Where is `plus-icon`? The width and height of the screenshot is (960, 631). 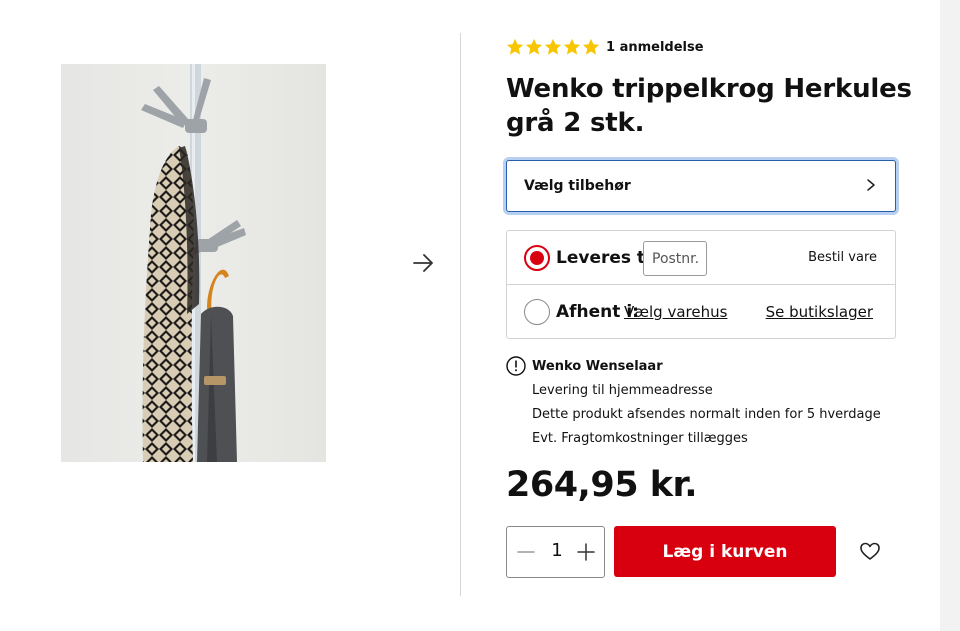
plus-icon is located at coordinates (586, 552).